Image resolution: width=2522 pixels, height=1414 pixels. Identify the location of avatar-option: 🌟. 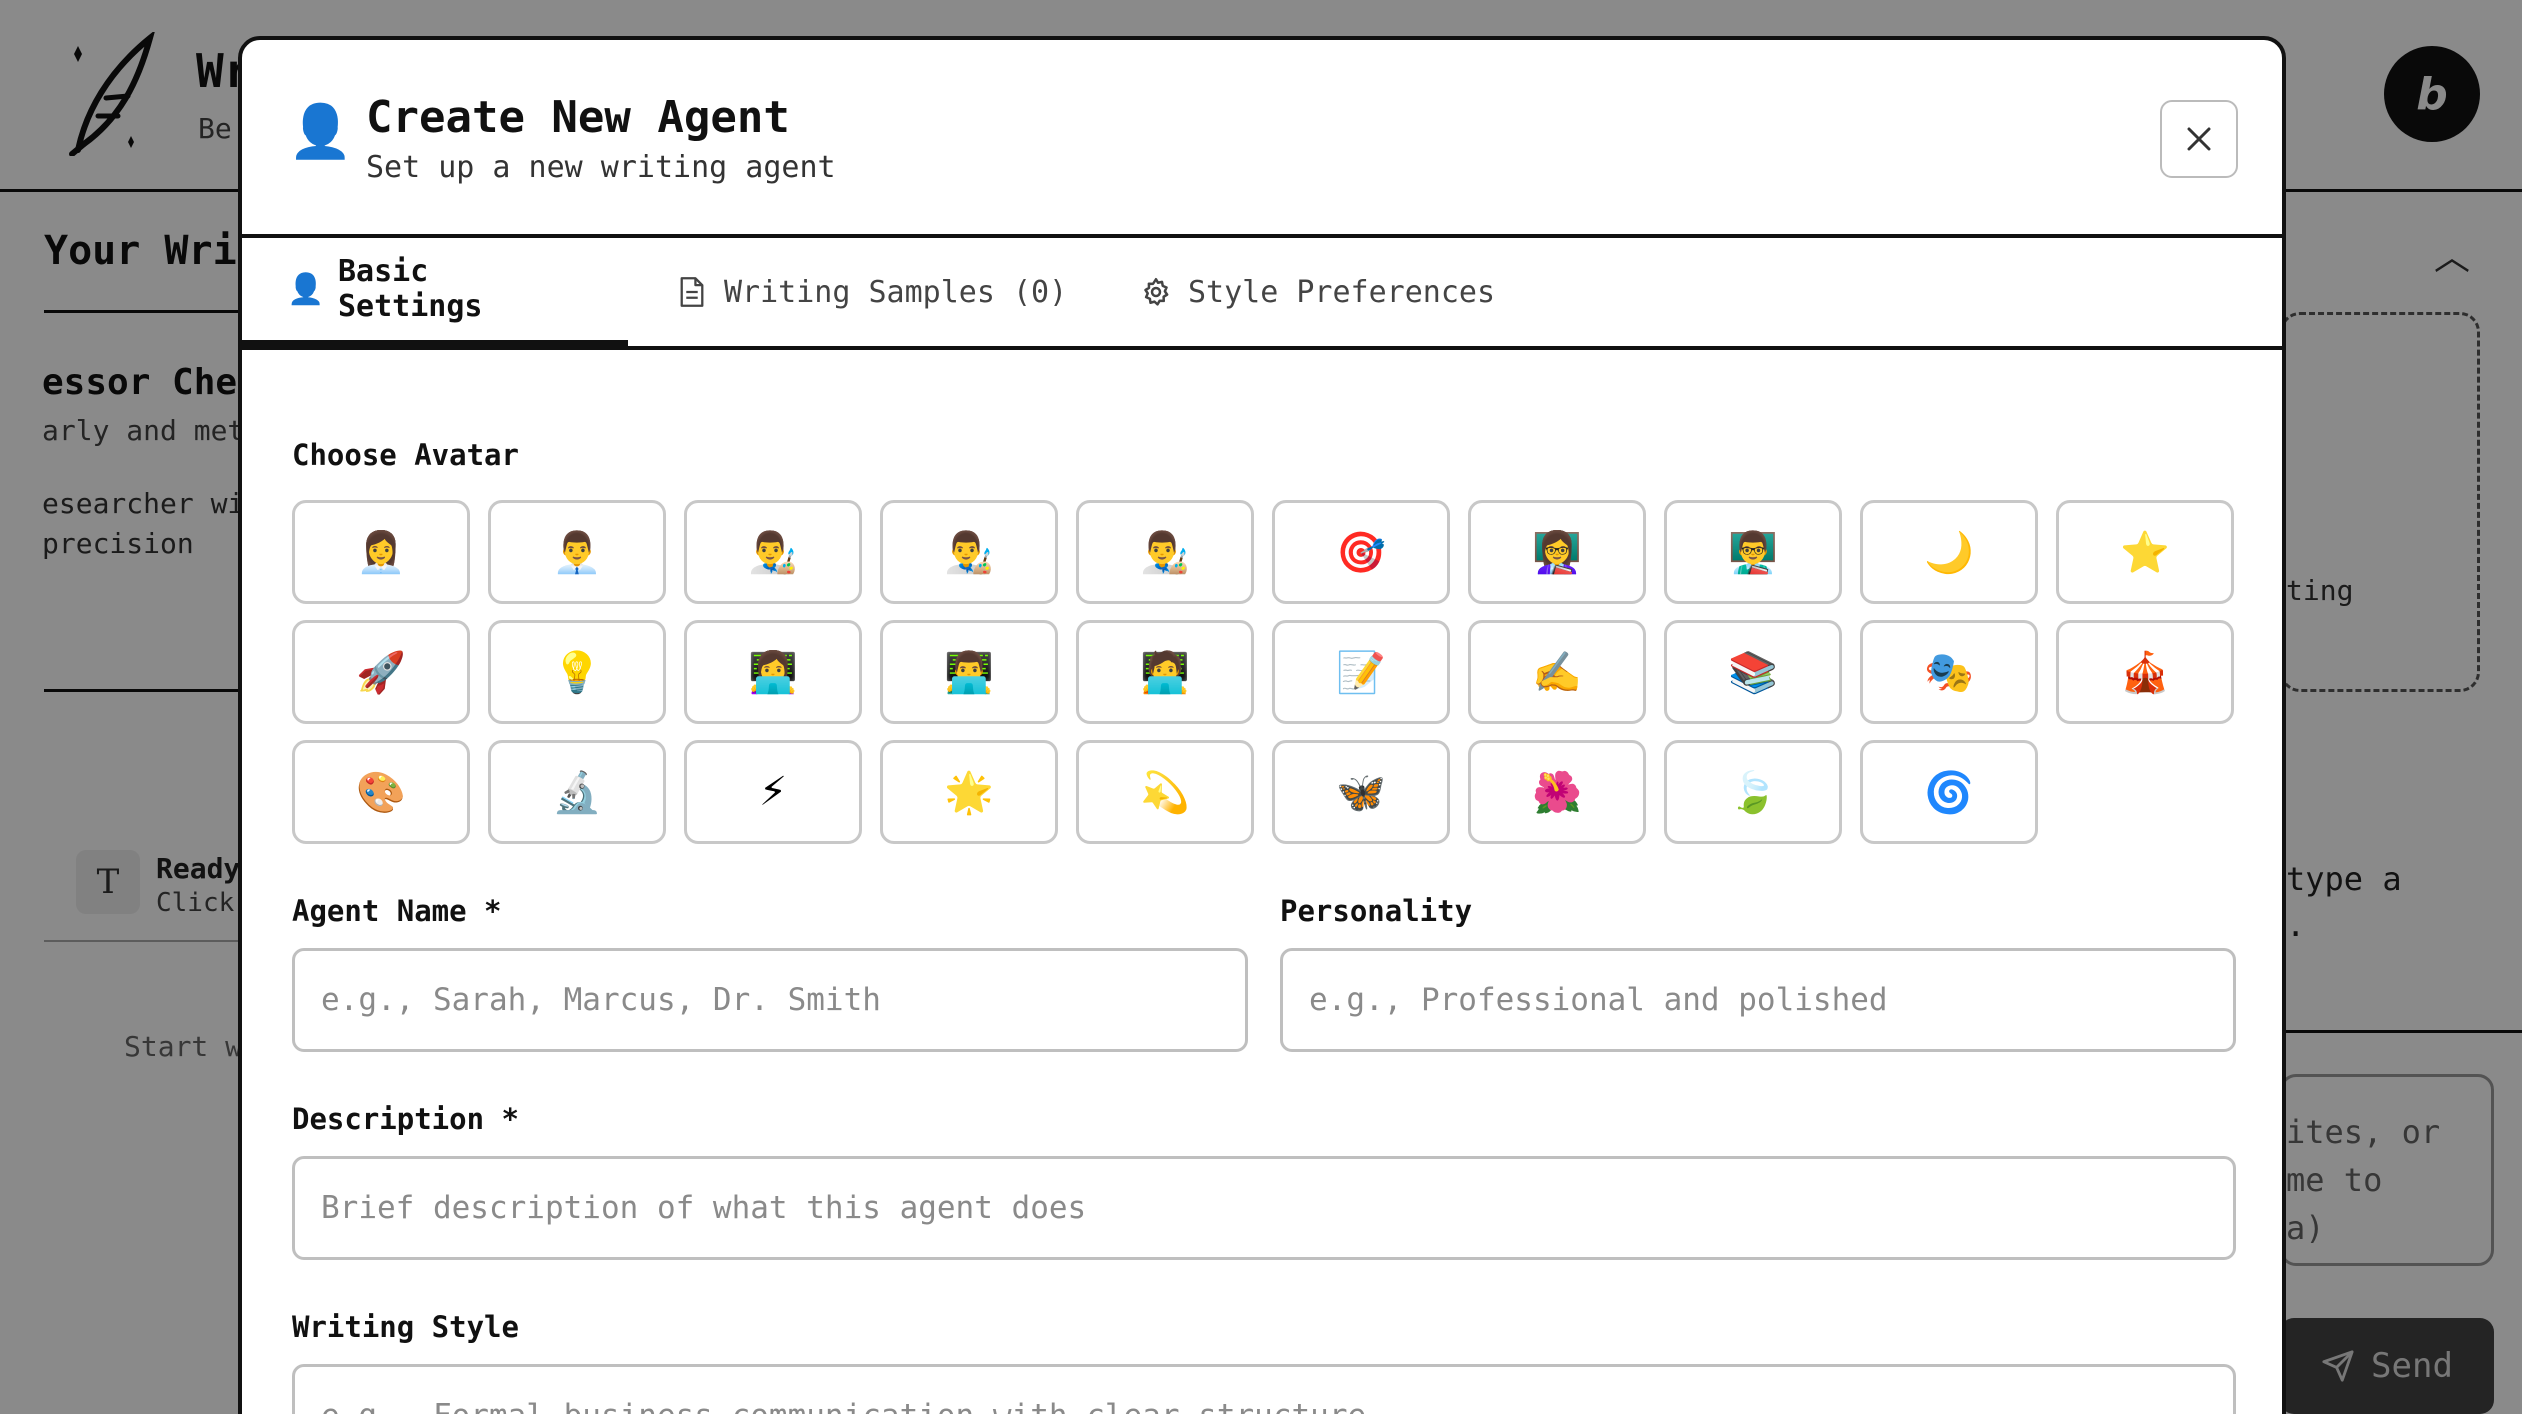
(969, 792).